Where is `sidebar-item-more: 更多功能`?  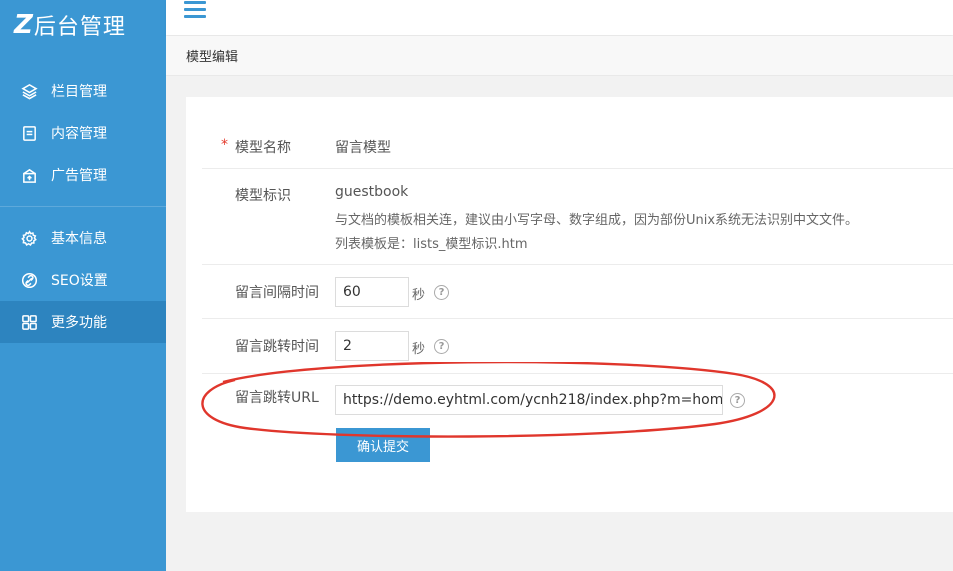 sidebar-item-more: 更多功能 is located at coordinates (83, 322).